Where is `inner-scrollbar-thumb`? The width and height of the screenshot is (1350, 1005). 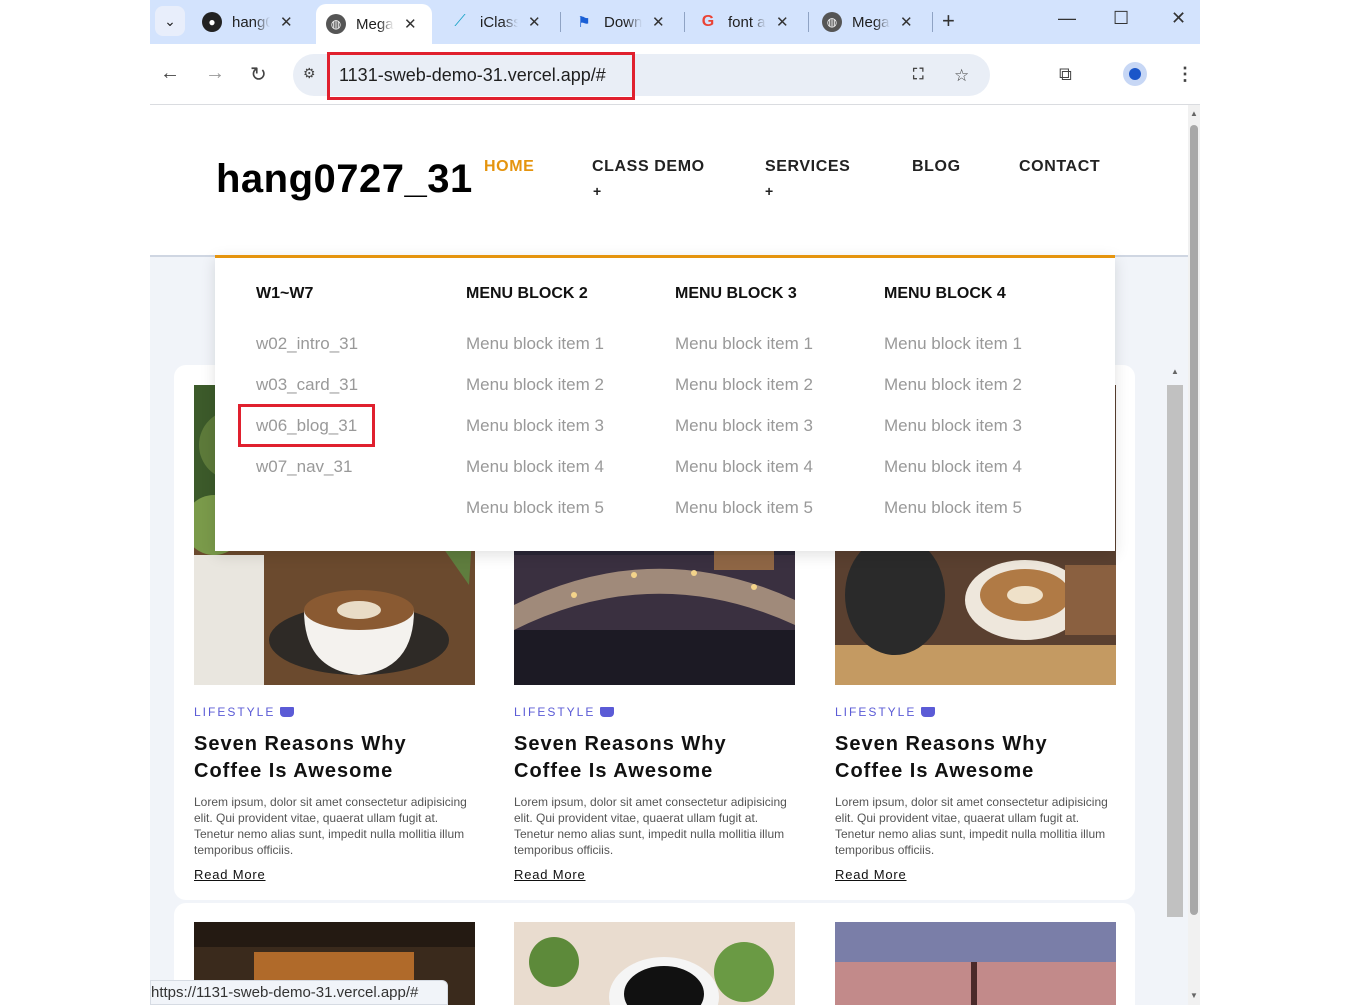
inner-scrollbar-thumb is located at coordinates (1175, 651).